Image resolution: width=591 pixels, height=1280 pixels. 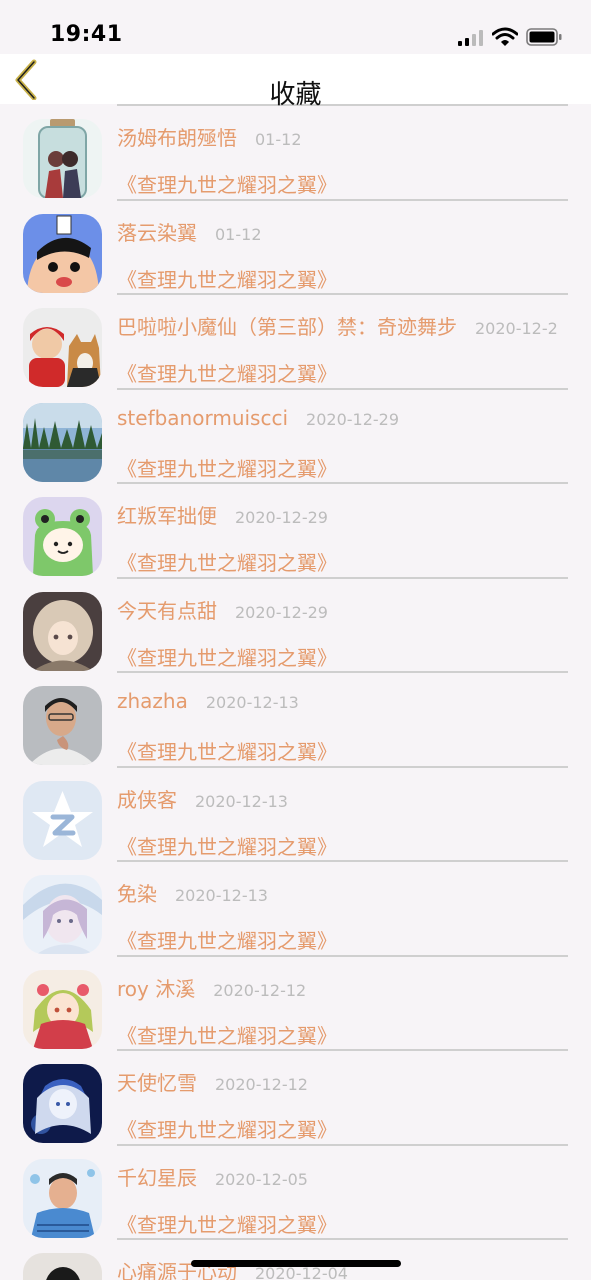 What do you see at coordinates (295, 1002) in the screenshot?
I see `list-item: roy 沐溪 2020-12-12 《查理九世之耀羽之翼》` at bounding box center [295, 1002].